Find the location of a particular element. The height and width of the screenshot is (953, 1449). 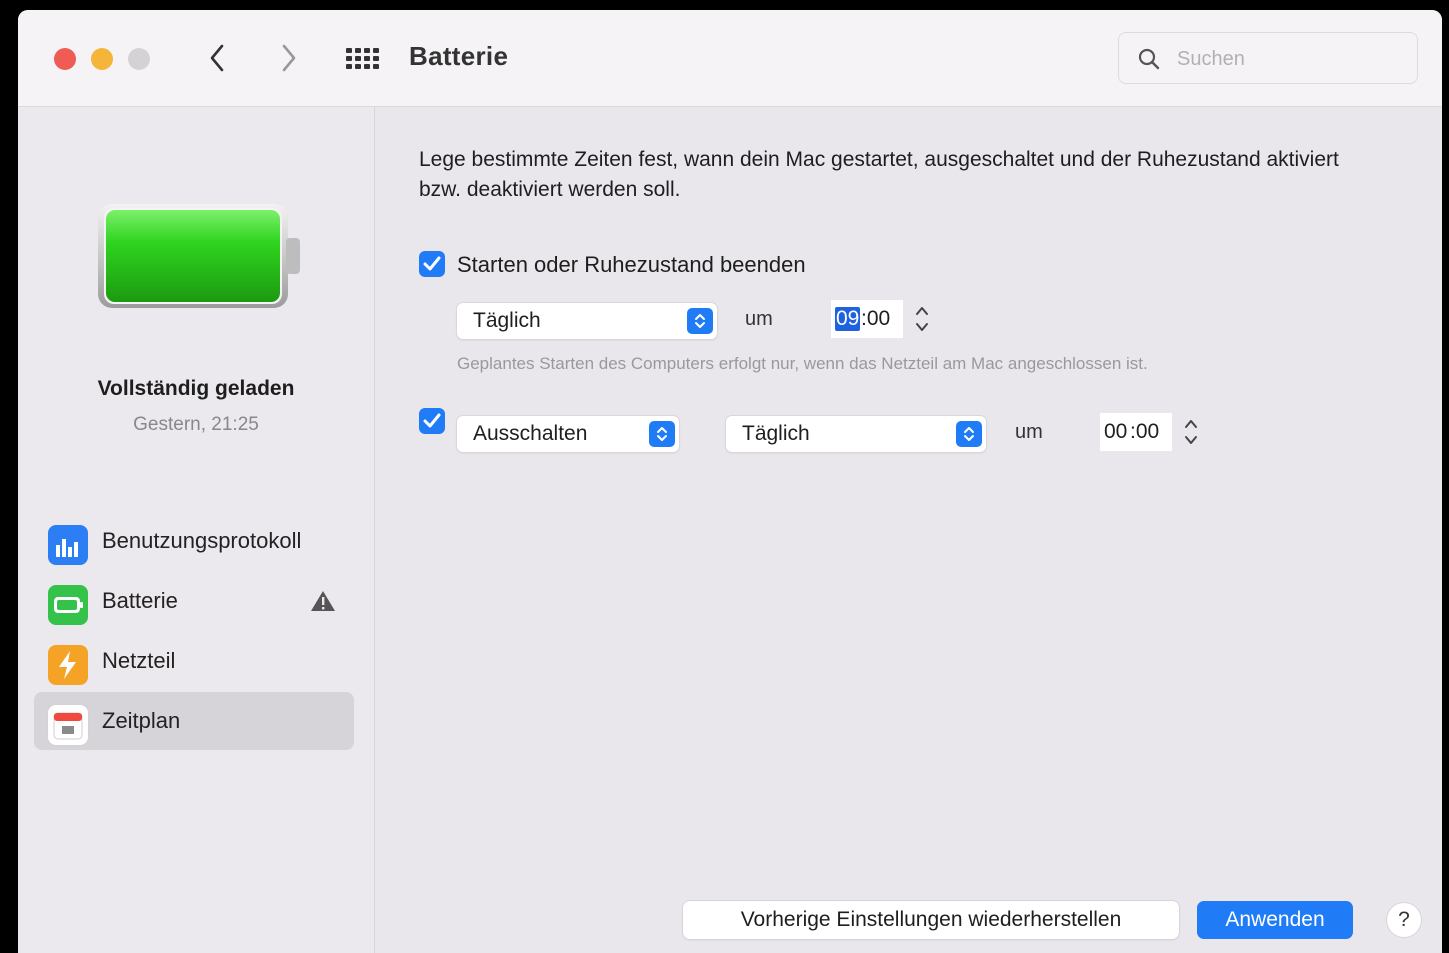

shutdown-action-value: Ausschalten is located at coordinates (530, 433).